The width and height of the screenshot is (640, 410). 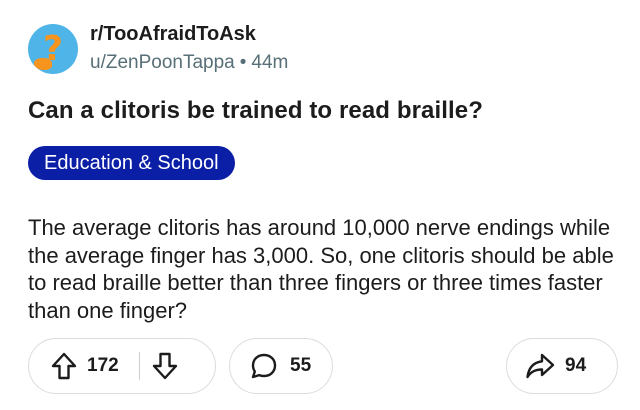 I want to click on downvote-arrow-icon, so click(x=164, y=366).